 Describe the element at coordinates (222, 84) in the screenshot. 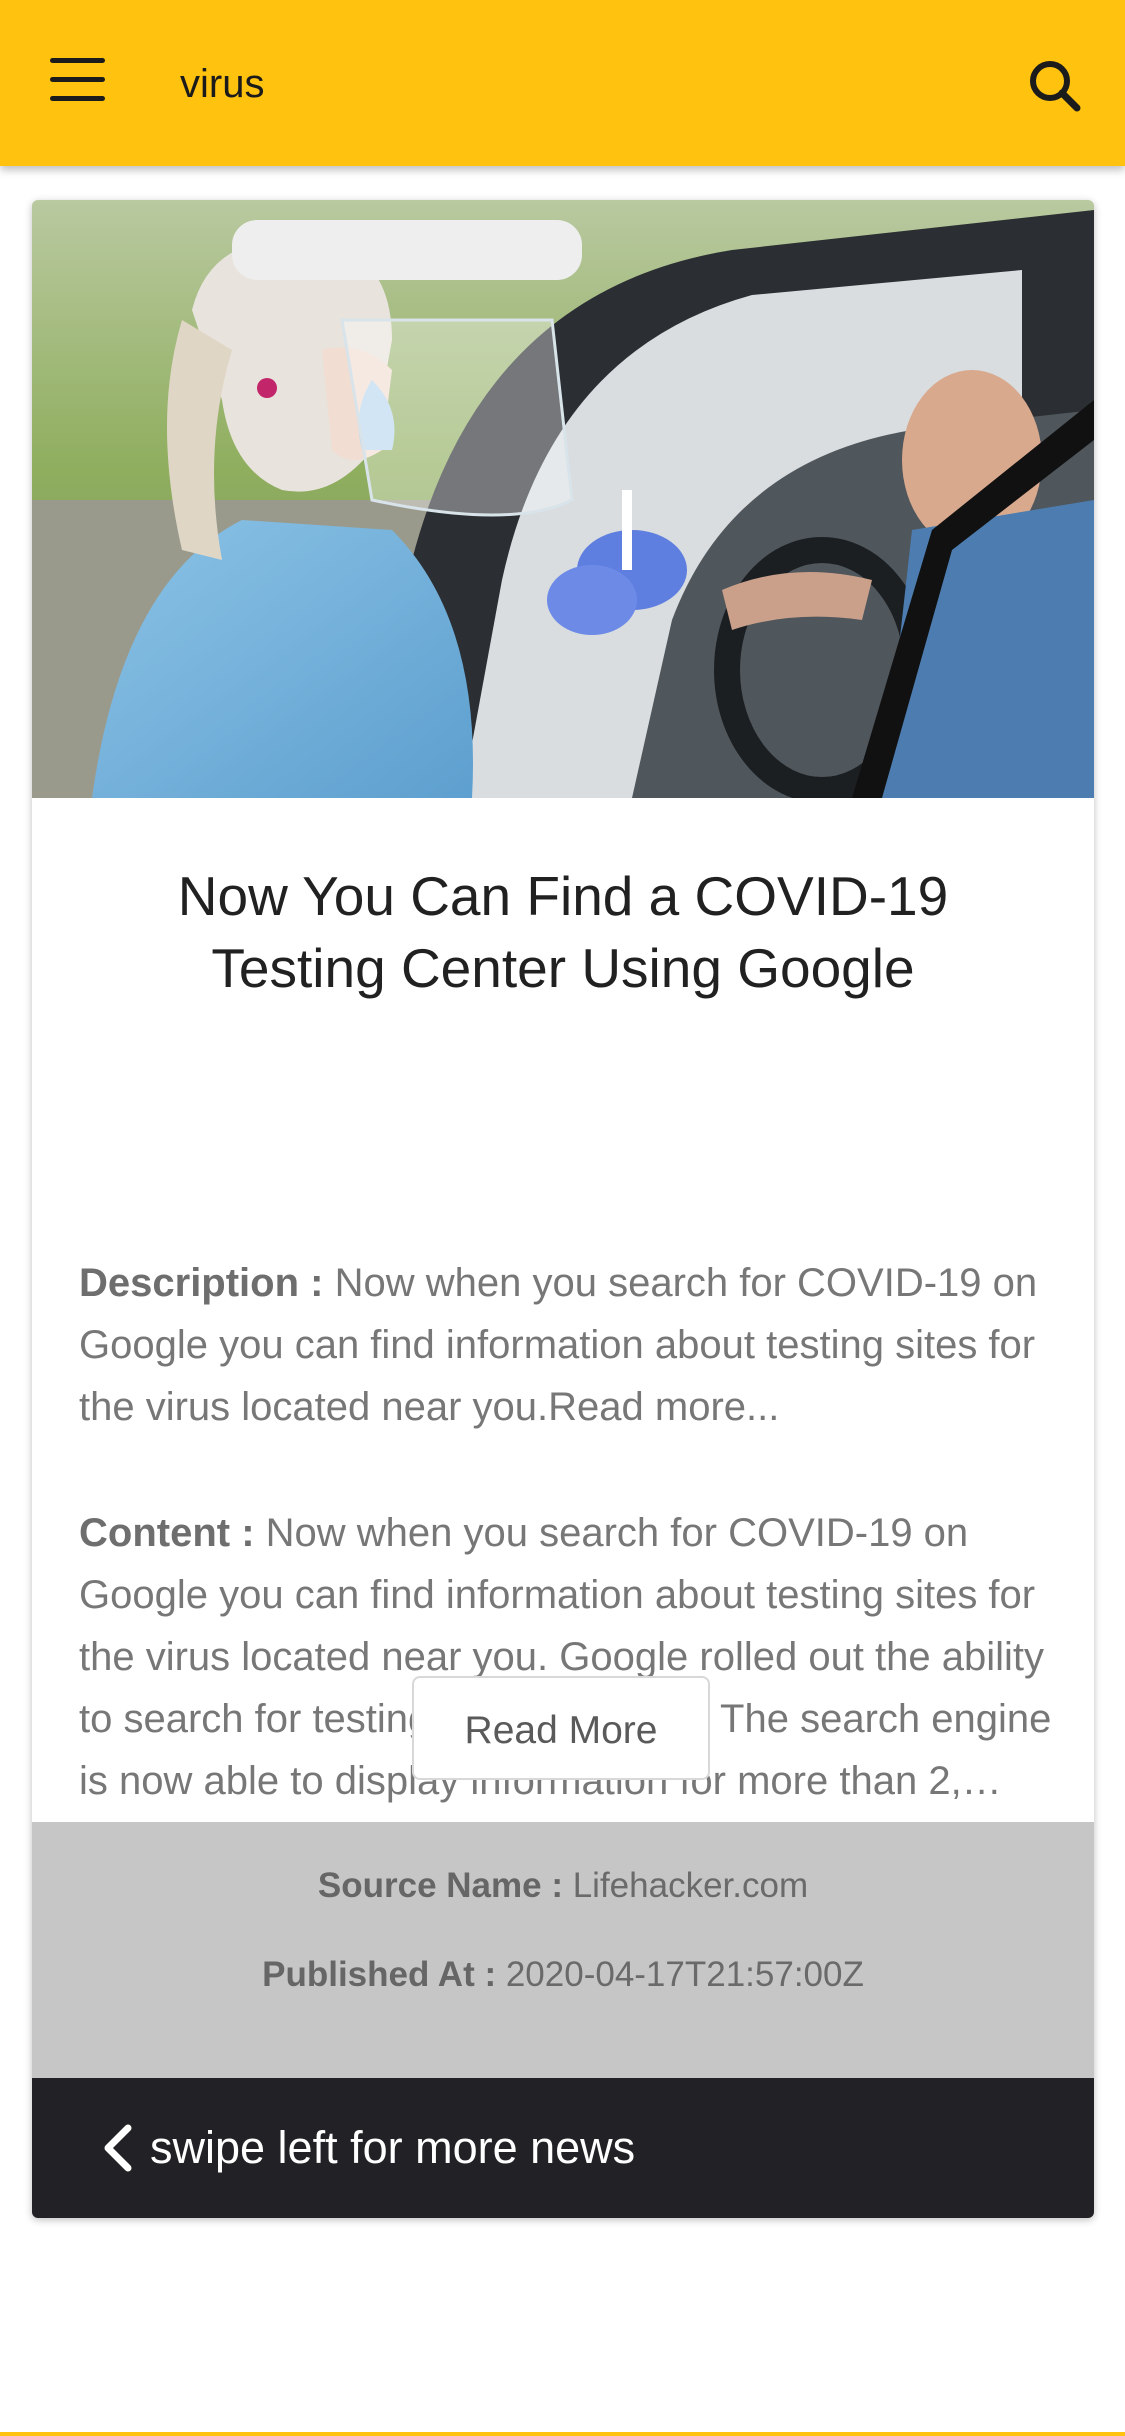

I see `search-query-title: virus` at that location.